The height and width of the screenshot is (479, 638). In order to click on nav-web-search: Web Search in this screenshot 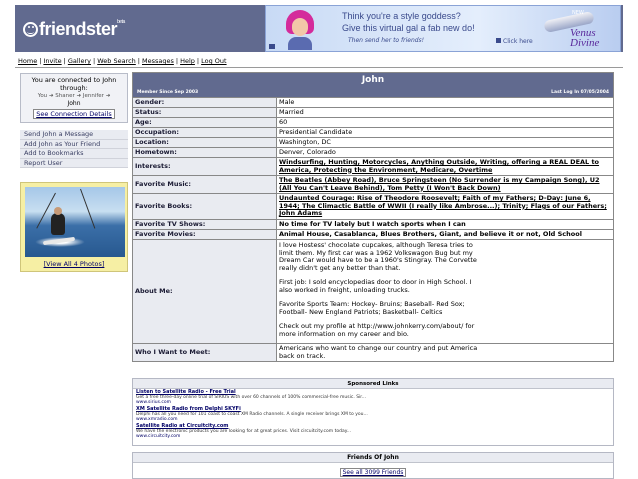, I will do `click(116, 61)`.